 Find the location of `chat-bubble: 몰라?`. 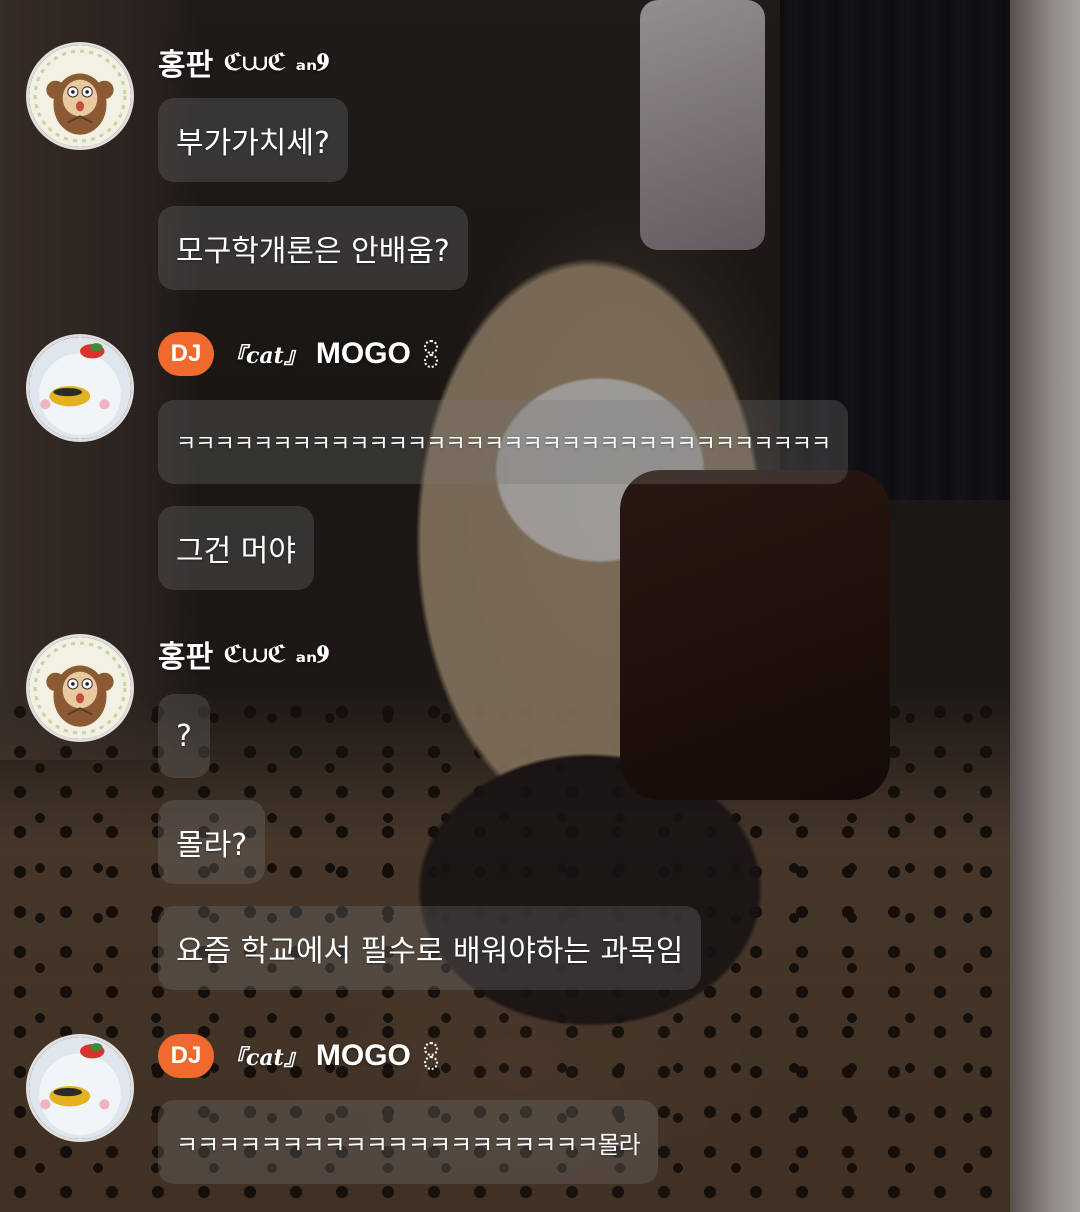

chat-bubble: 몰라? is located at coordinates (212, 842).